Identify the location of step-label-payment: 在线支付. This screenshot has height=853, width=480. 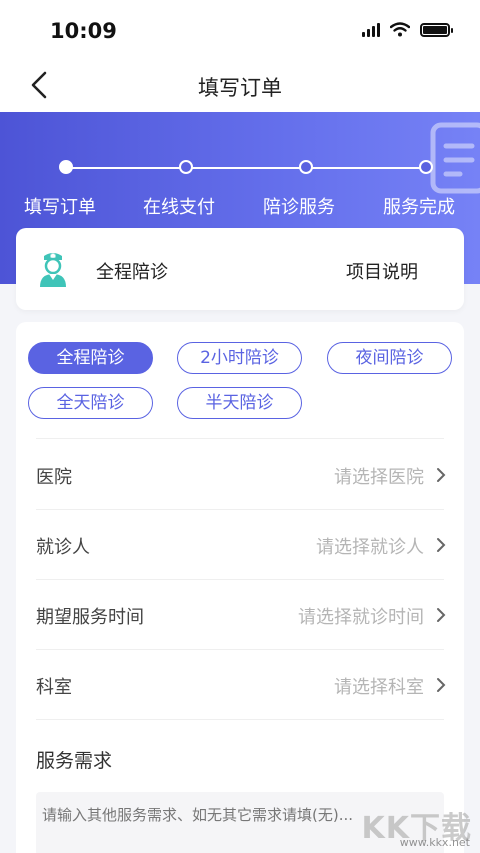
(179, 207).